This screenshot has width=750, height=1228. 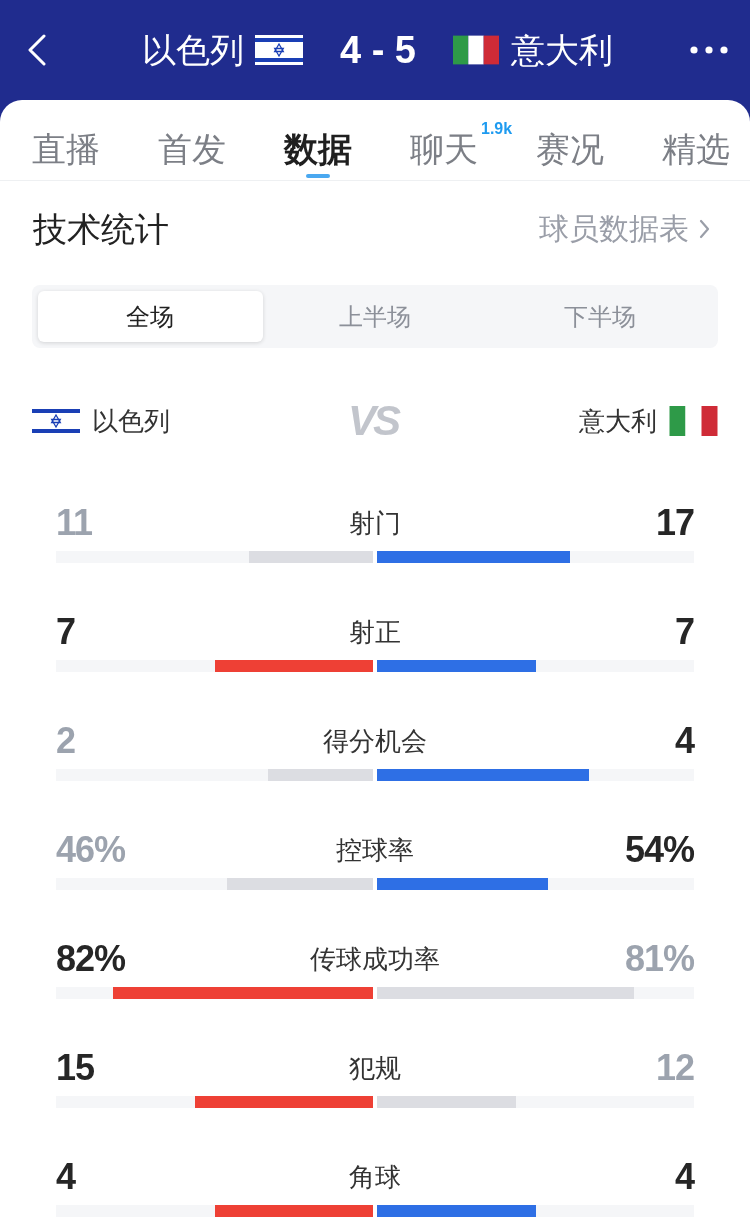 I want to click on tab: 首发, so click(x=192, y=154).